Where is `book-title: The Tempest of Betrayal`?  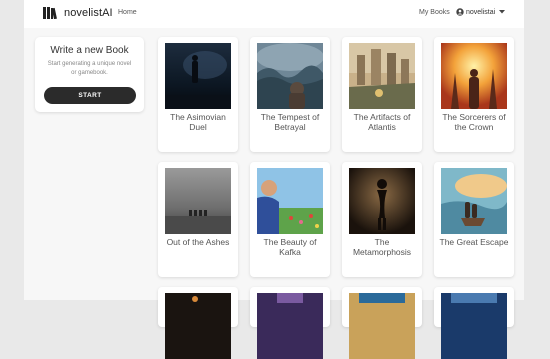
book-title: The Tempest of Betrayal is located at coordinates (290, 122).